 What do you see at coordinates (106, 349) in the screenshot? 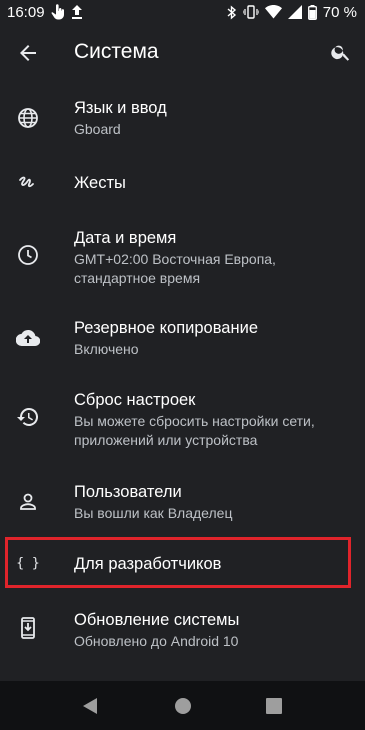
I see `item-summary: Включено` at bounding box center [106, 349].